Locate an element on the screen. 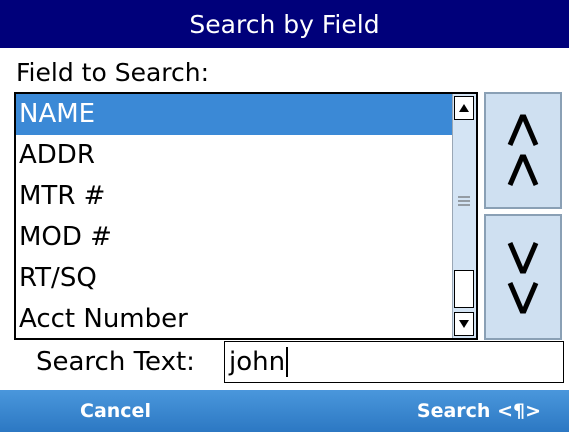 Image resolution: width=569 pixels, height=432 pixels. scroll-down-button is located at coordinates (464, 324).